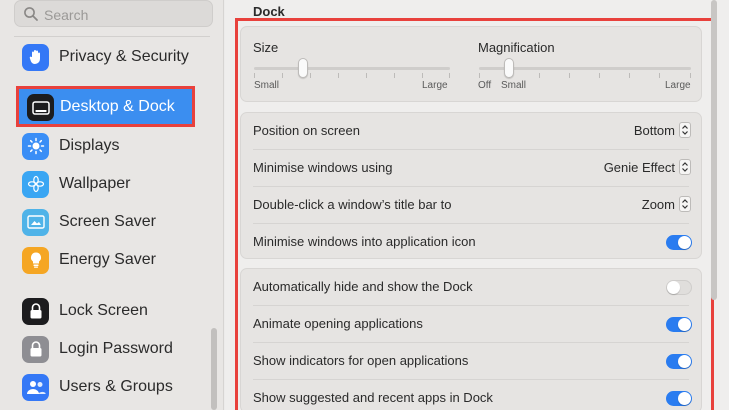 This screenshot has height=410, width=729. Describe the element at coordinates (679, 361) in the screenshot. I see `indicators-toggle` at that location.